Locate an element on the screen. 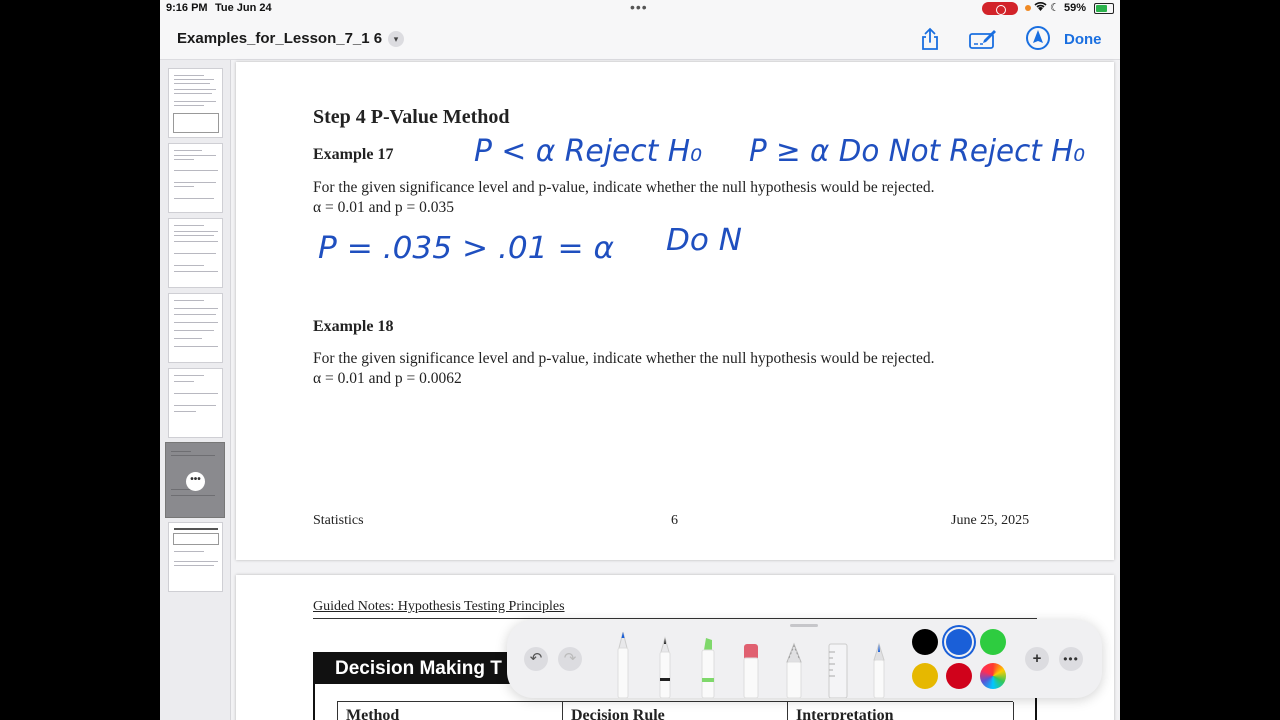 The height and width of the screenshot is (720, 1280). decision-table: Method Decision Rule Interpretation is located at coordinates (675, 710).